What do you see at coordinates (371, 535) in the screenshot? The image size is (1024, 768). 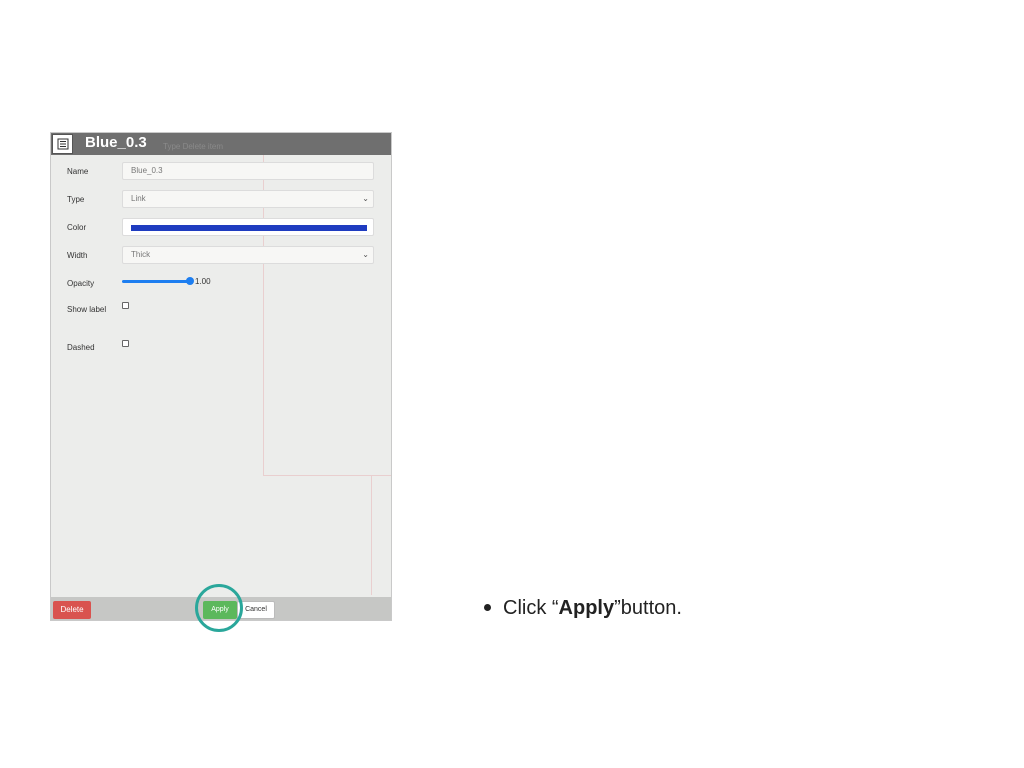 I see `map-boundary-line` at bounding box center [371, 535].